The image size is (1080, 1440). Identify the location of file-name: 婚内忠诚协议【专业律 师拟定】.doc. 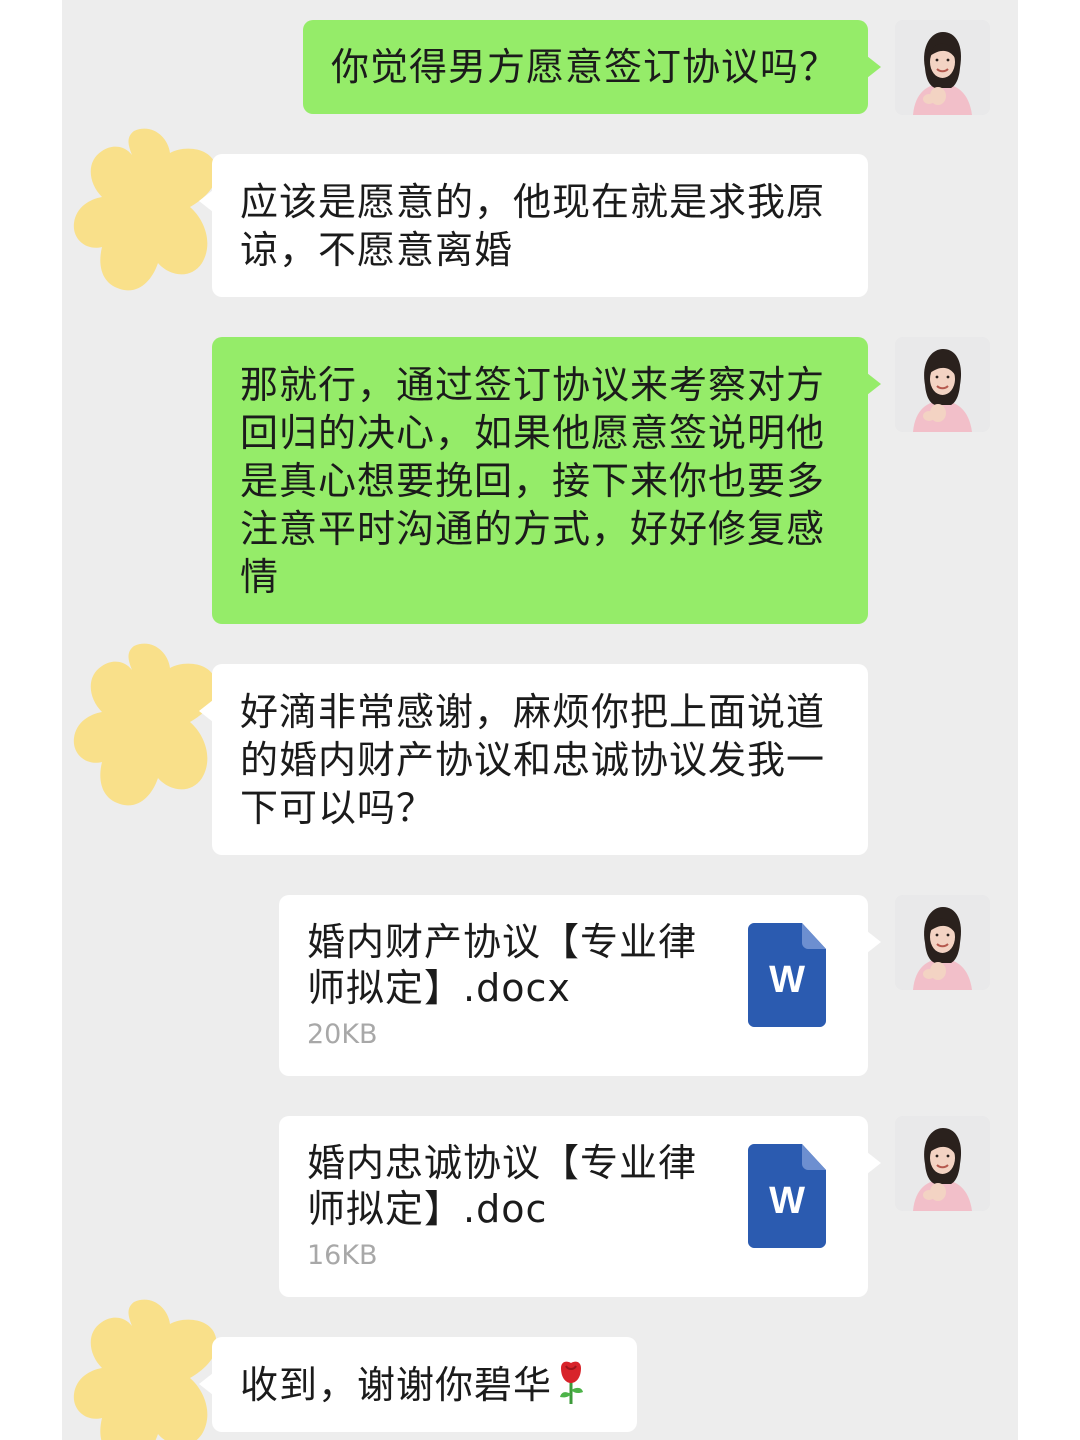
(512, 1186).